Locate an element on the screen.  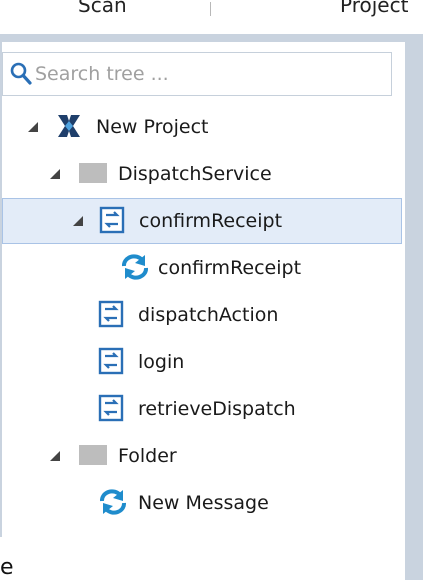
panel-splitter is located at coordinates (414, 307).